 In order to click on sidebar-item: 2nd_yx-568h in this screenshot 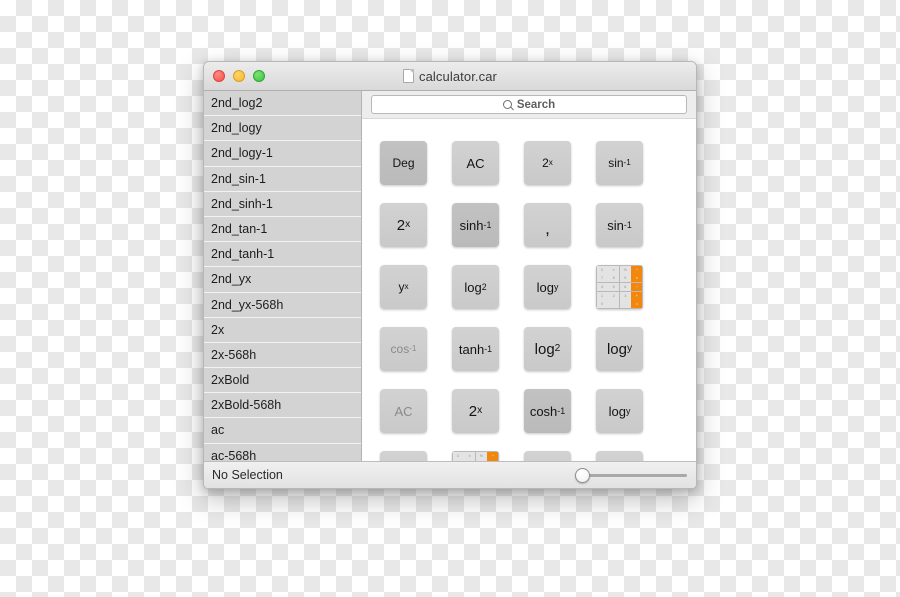, I will do `click(282, 305)`.